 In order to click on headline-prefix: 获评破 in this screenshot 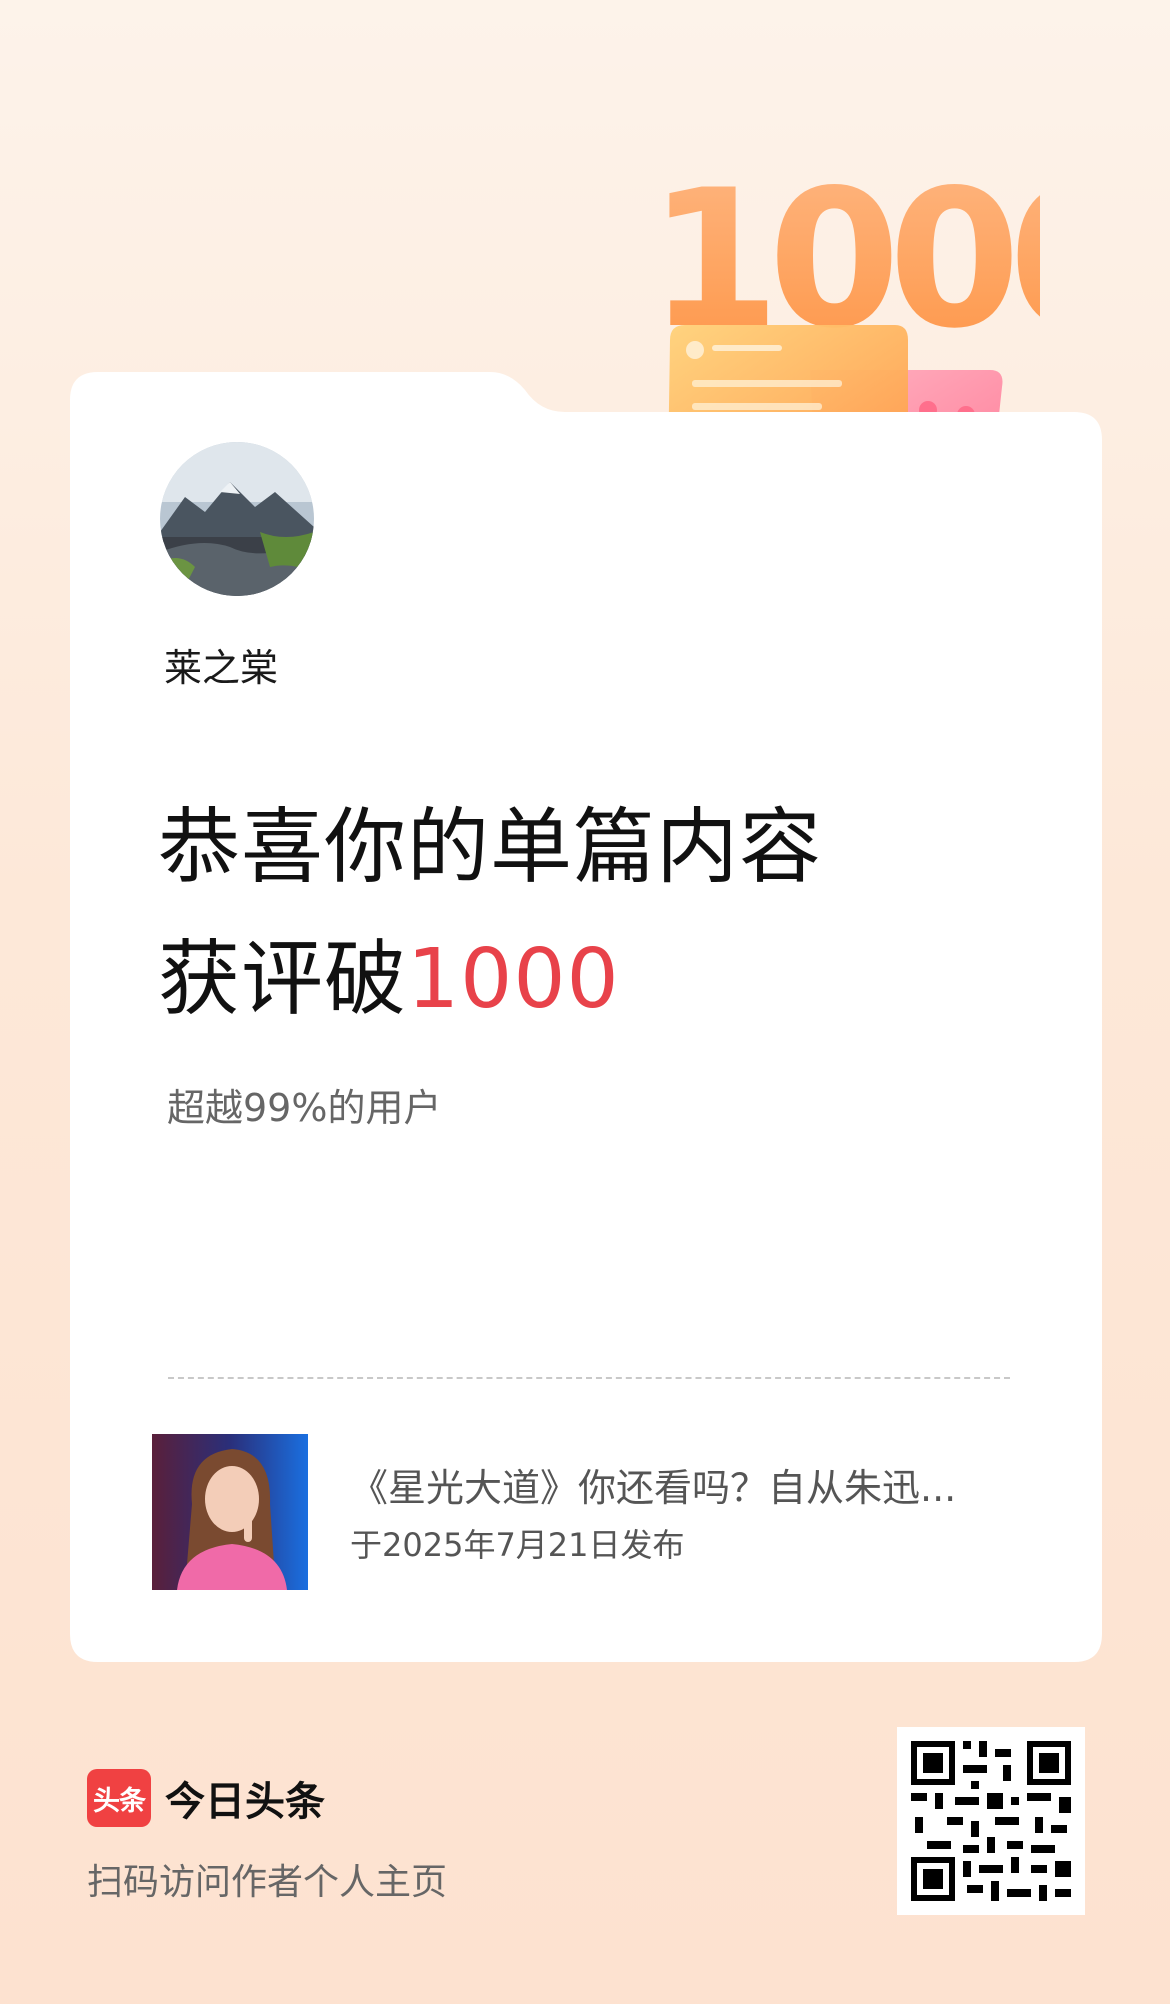, I will do `click(283, 979)`.